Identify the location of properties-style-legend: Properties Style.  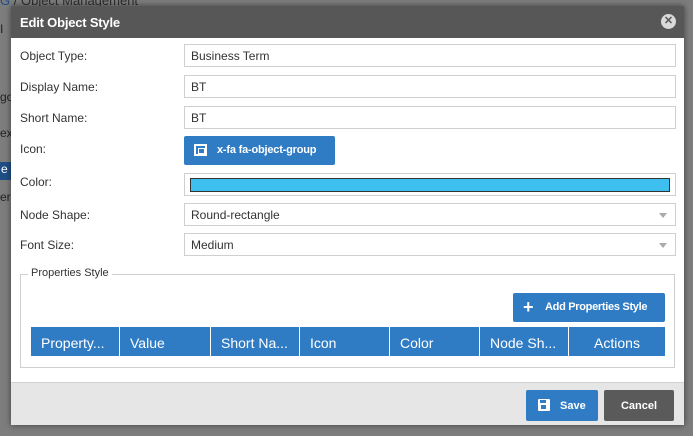
(70, 273).